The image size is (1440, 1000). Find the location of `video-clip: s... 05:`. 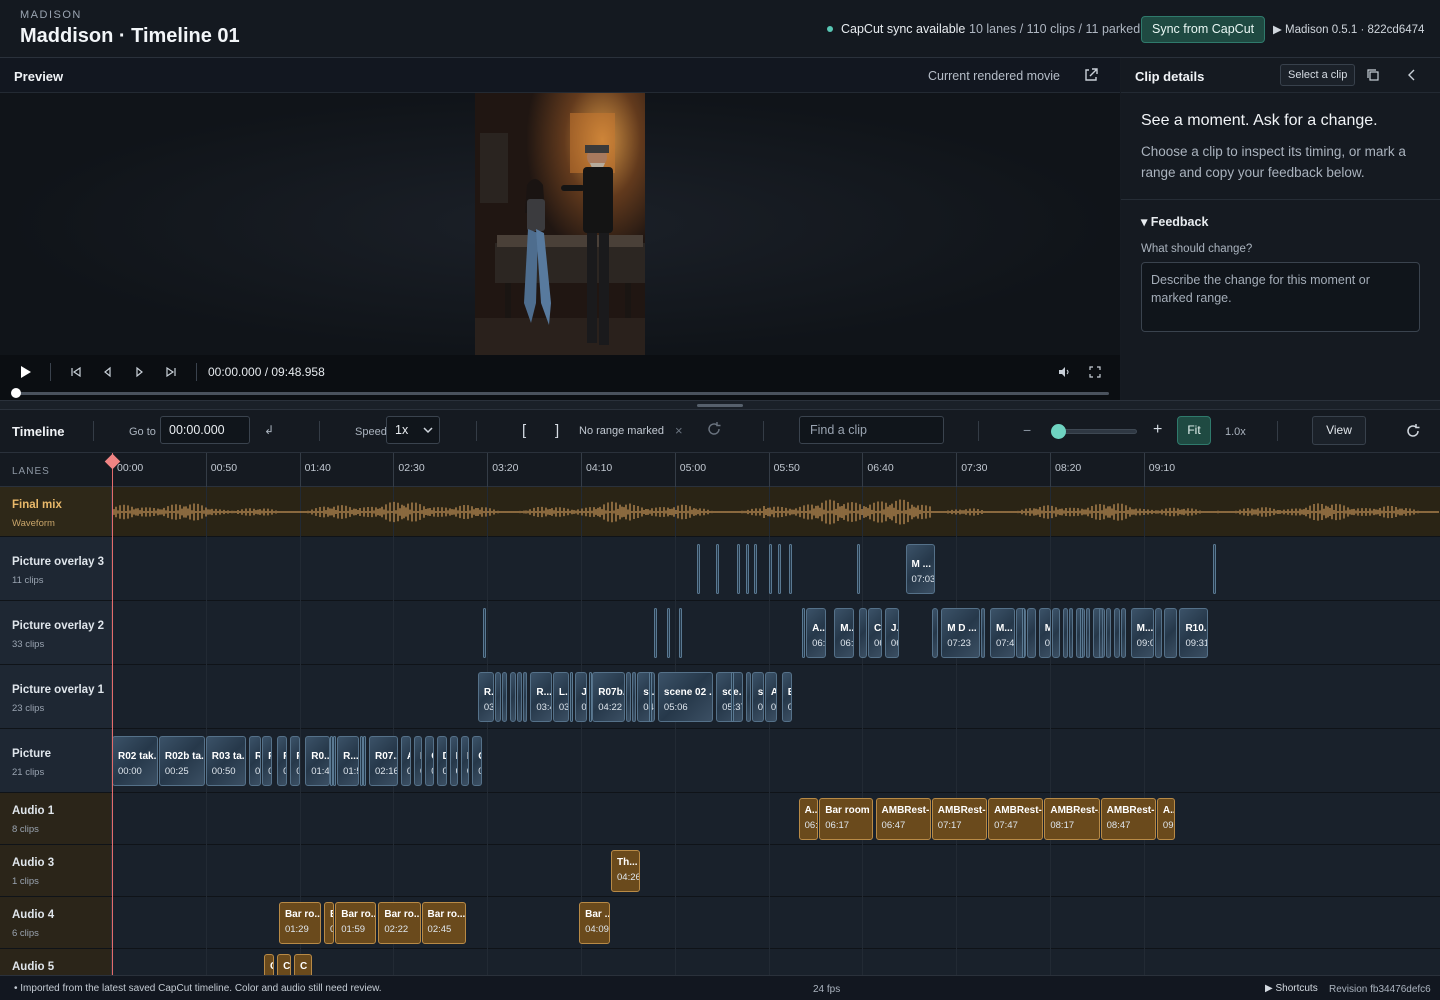

video-clip: s... 05: is located at coordinates (757, 697).